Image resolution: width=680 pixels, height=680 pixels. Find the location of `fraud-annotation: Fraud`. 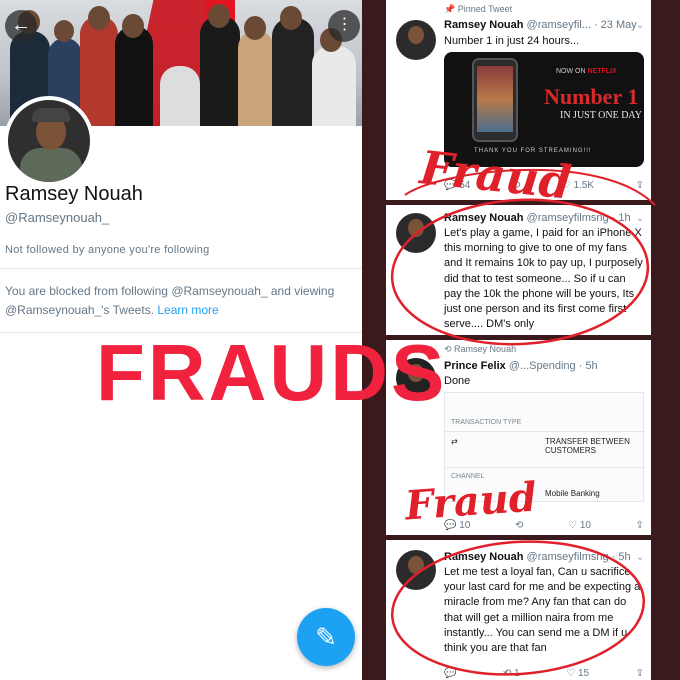

fraud-annotation: Fraud is located at coordinates (471, 501).